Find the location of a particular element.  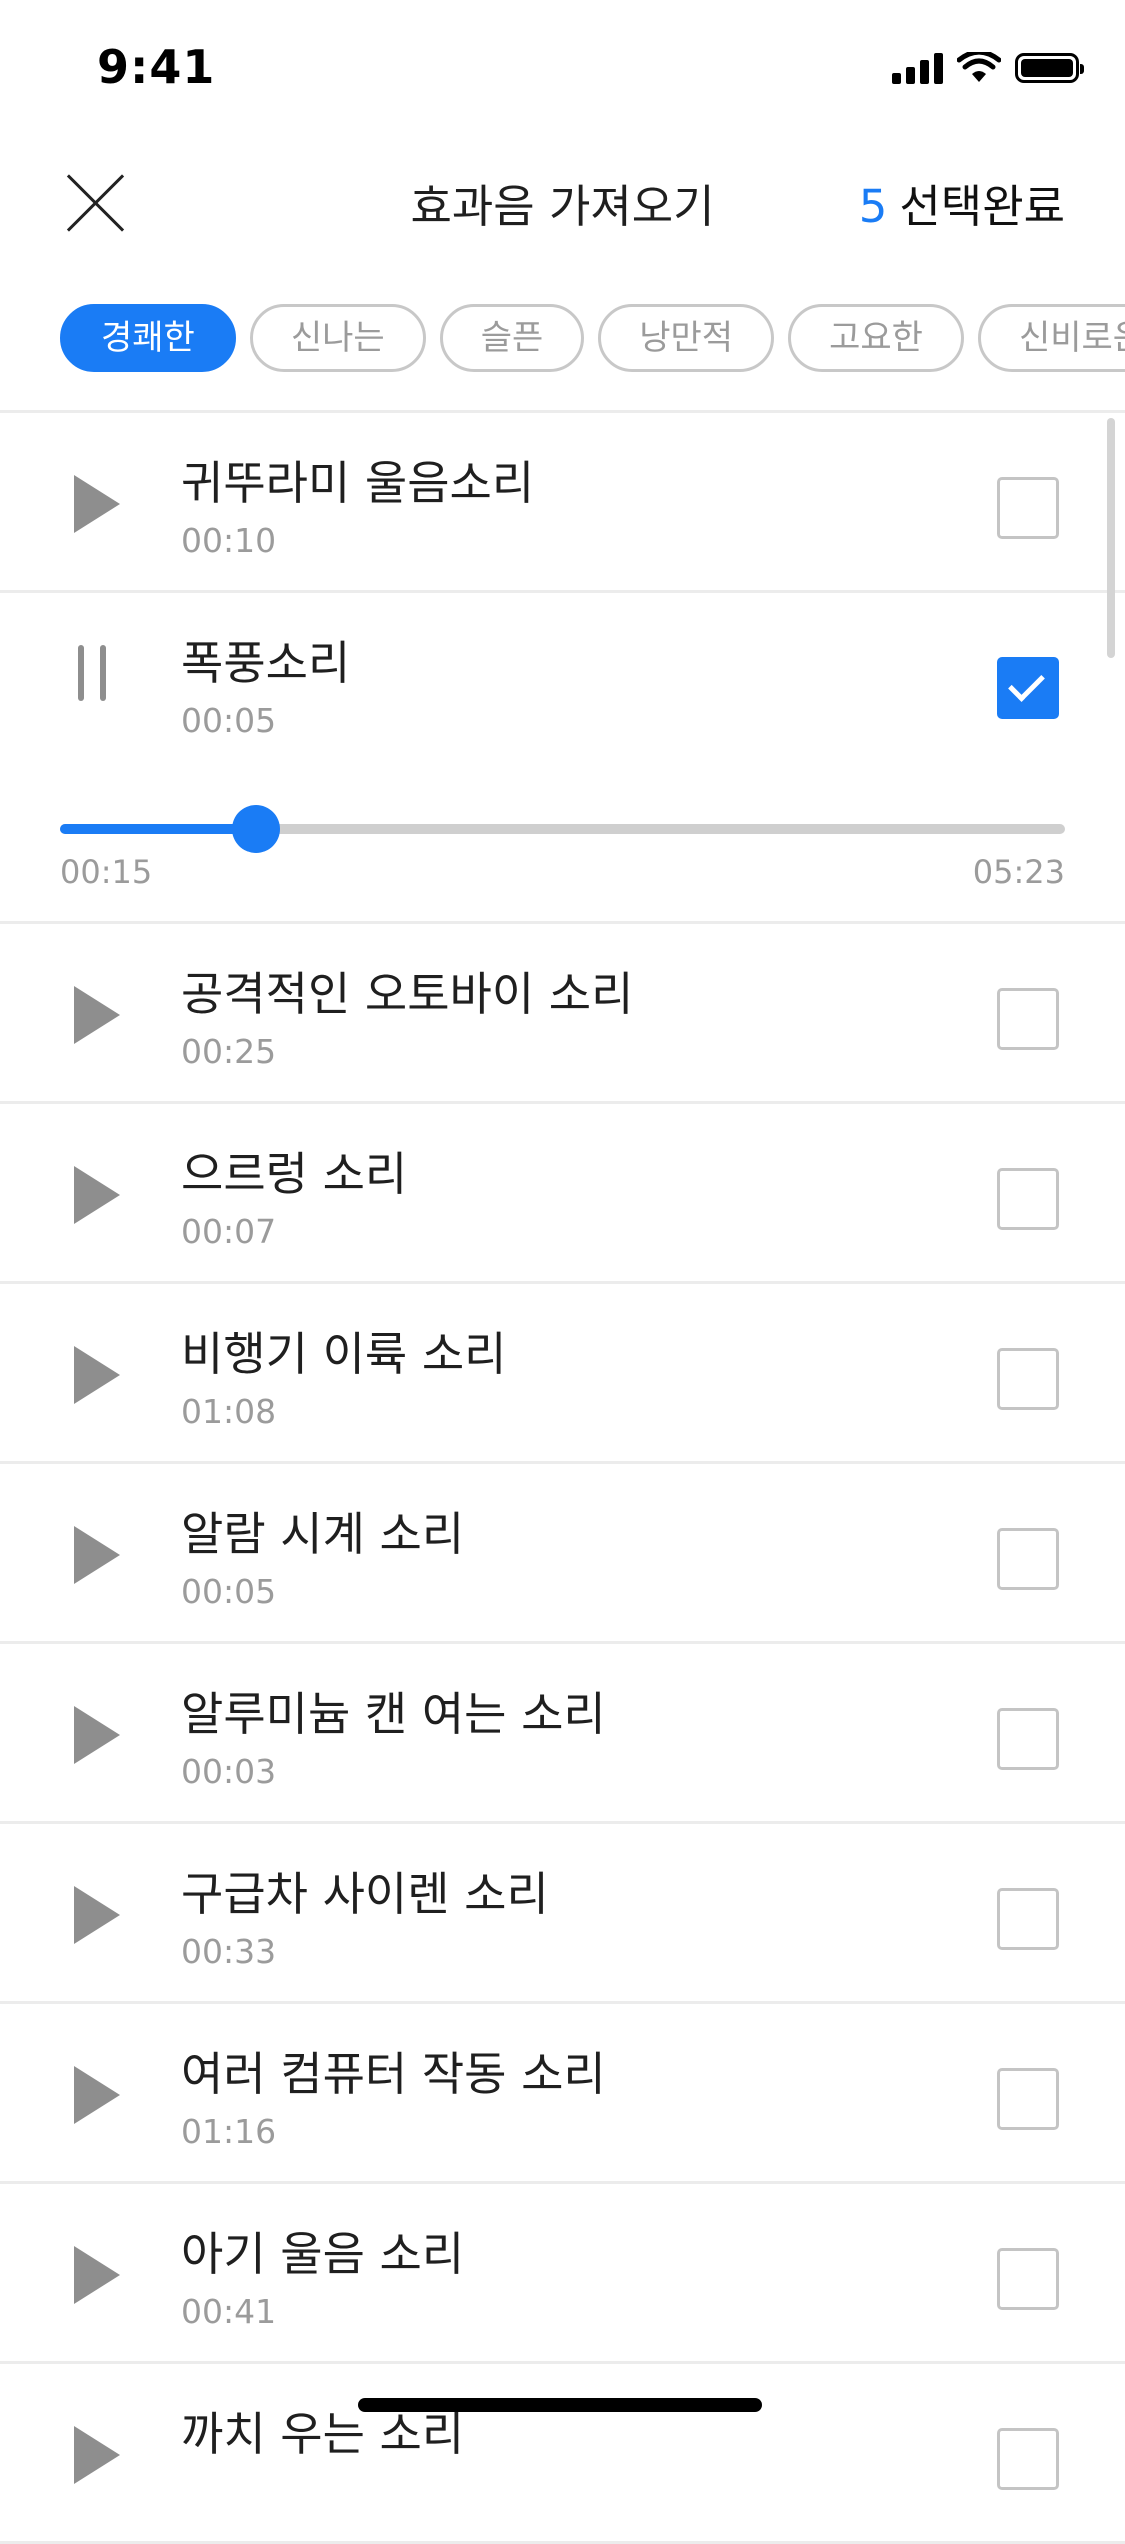

sound-duration: 00:10 is located at coordinates (229, 540).